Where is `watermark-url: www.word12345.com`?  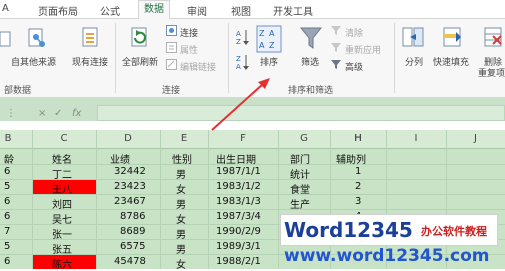
watermark-url: www.word12345.com is located at coordinates (387, 256).